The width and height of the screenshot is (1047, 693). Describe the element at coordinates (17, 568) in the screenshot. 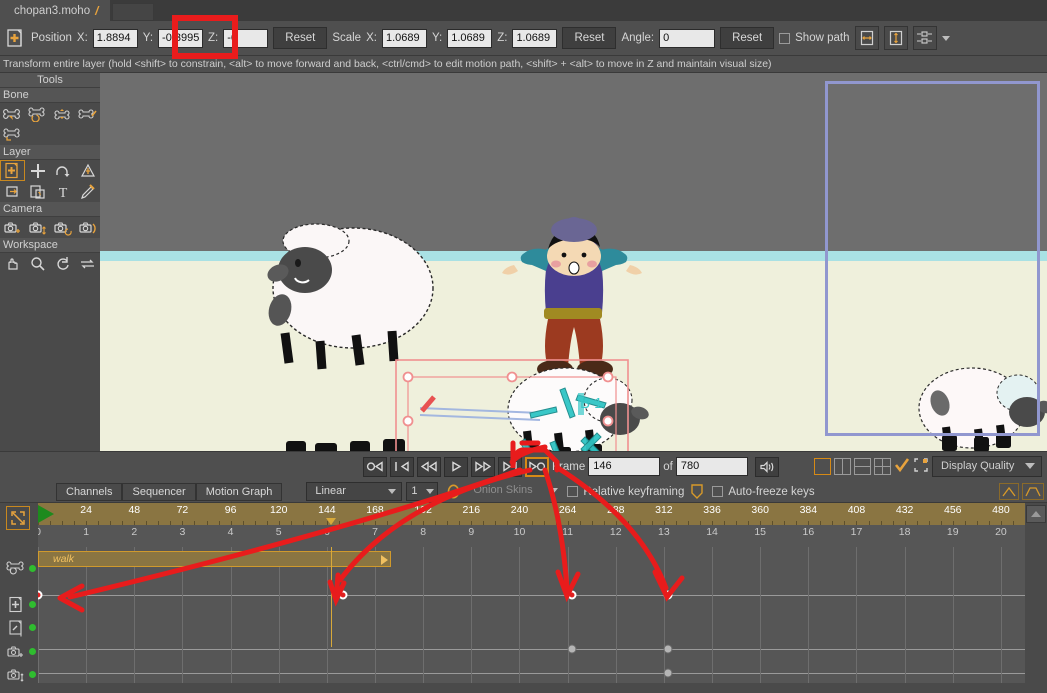

I see `channel-icon-bone-rotate` at that location.